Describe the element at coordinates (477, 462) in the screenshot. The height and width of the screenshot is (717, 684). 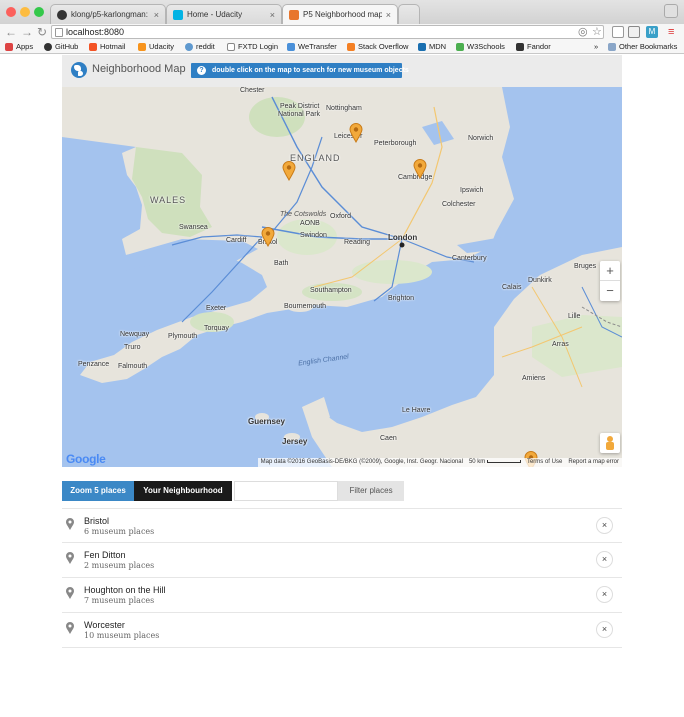
I see `scale-label: 50 km` at that location.